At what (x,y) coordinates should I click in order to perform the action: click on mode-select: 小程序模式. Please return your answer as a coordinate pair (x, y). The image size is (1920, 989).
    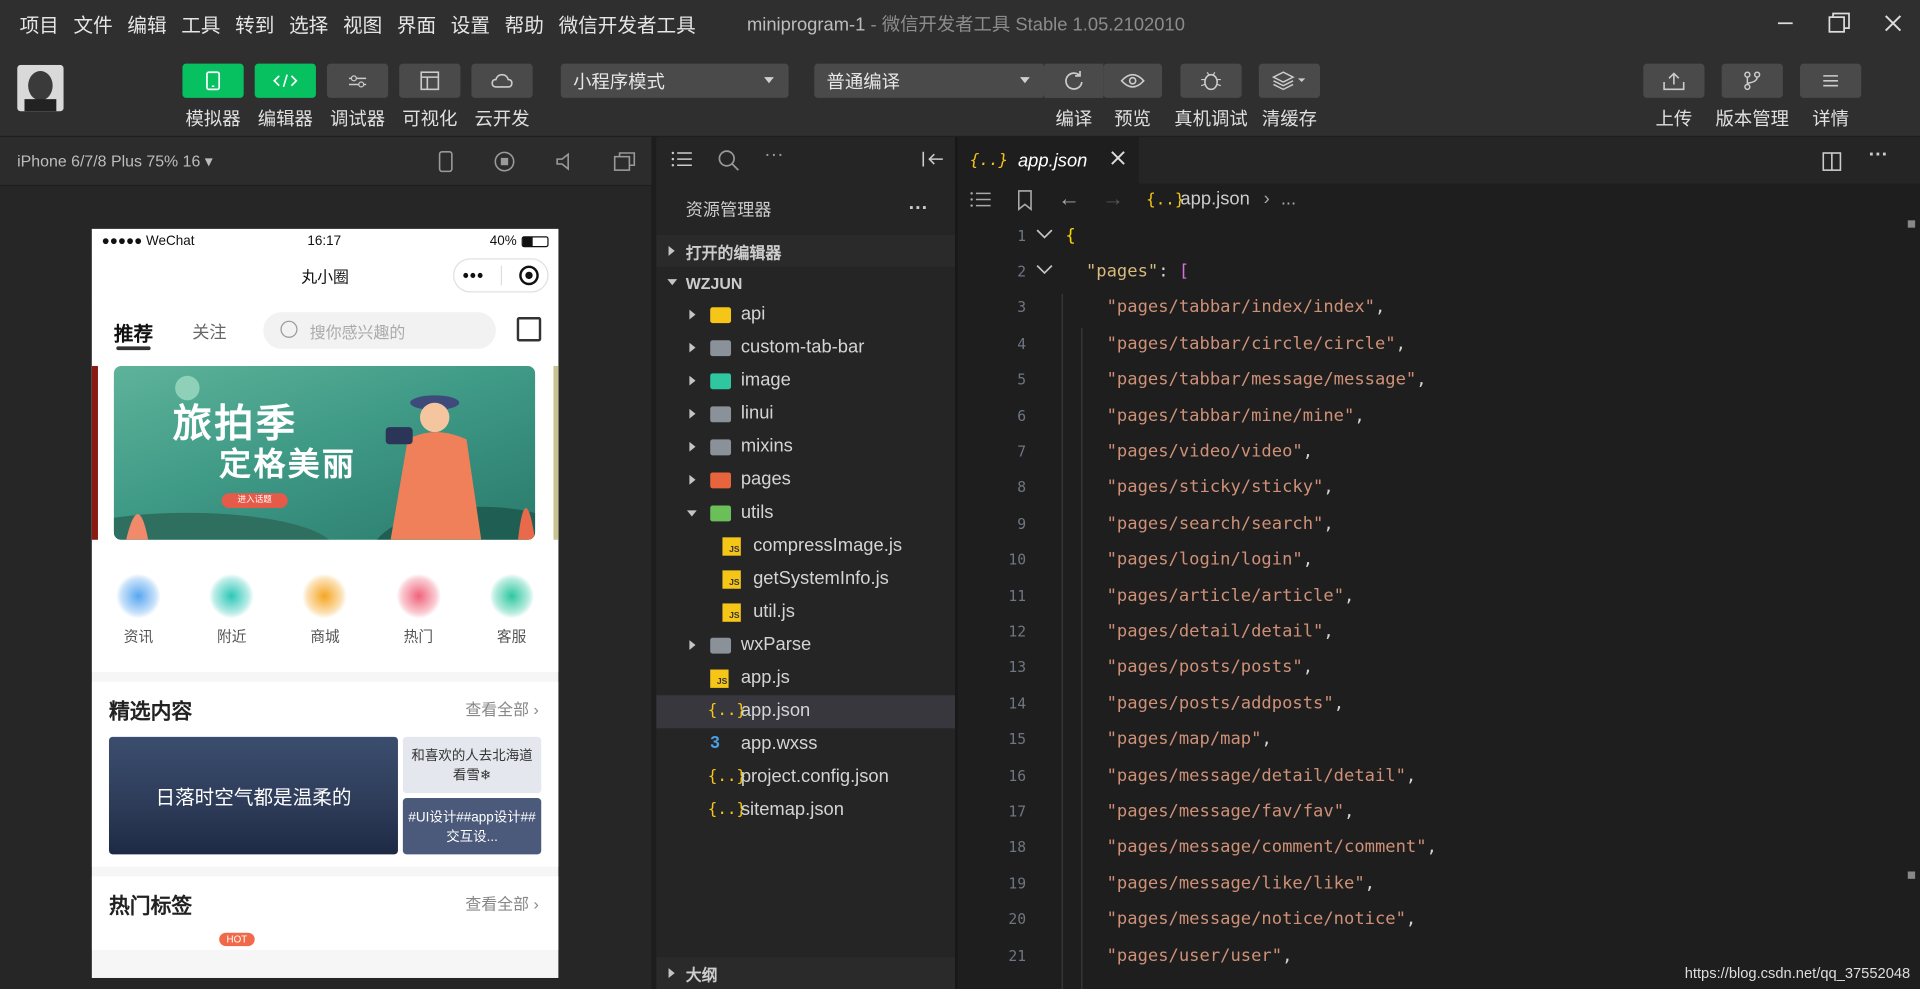
    Looking at the image, I should click on (674, 80).